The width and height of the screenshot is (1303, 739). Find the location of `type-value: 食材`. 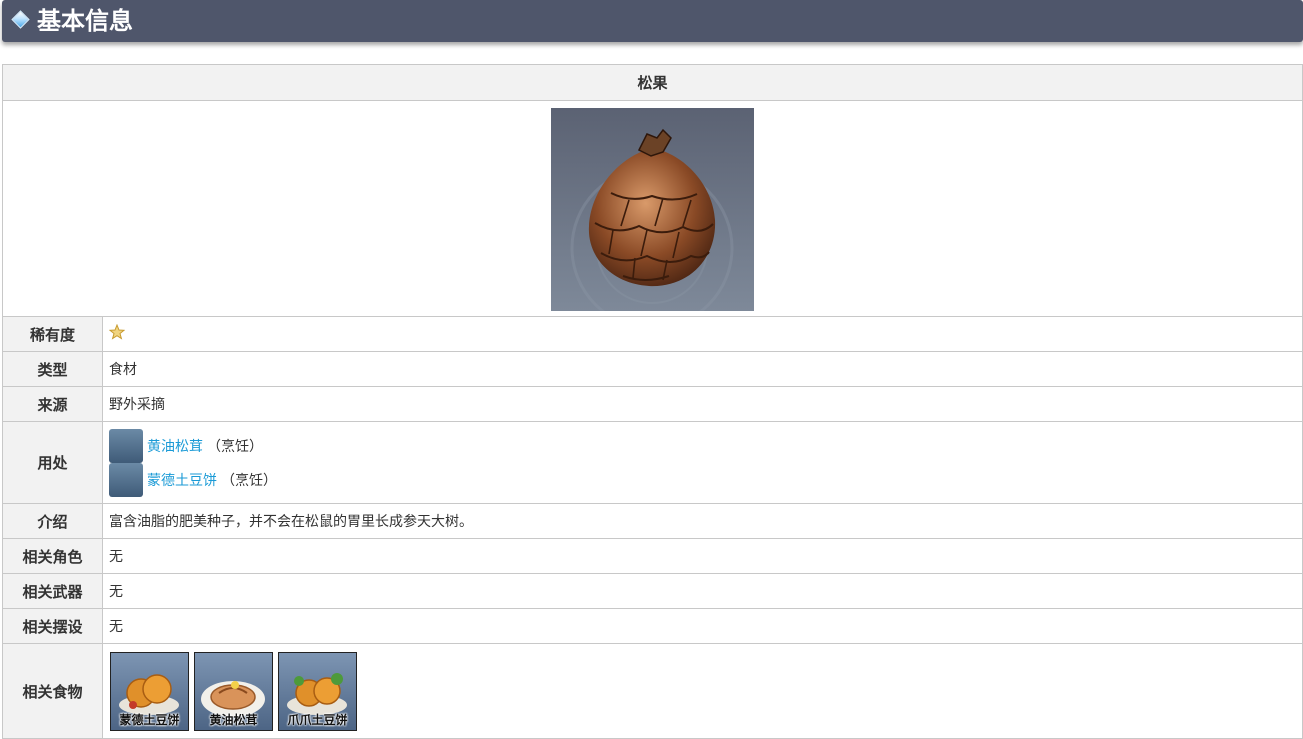

type-value: 食材 is located at coordinates (702, 369).